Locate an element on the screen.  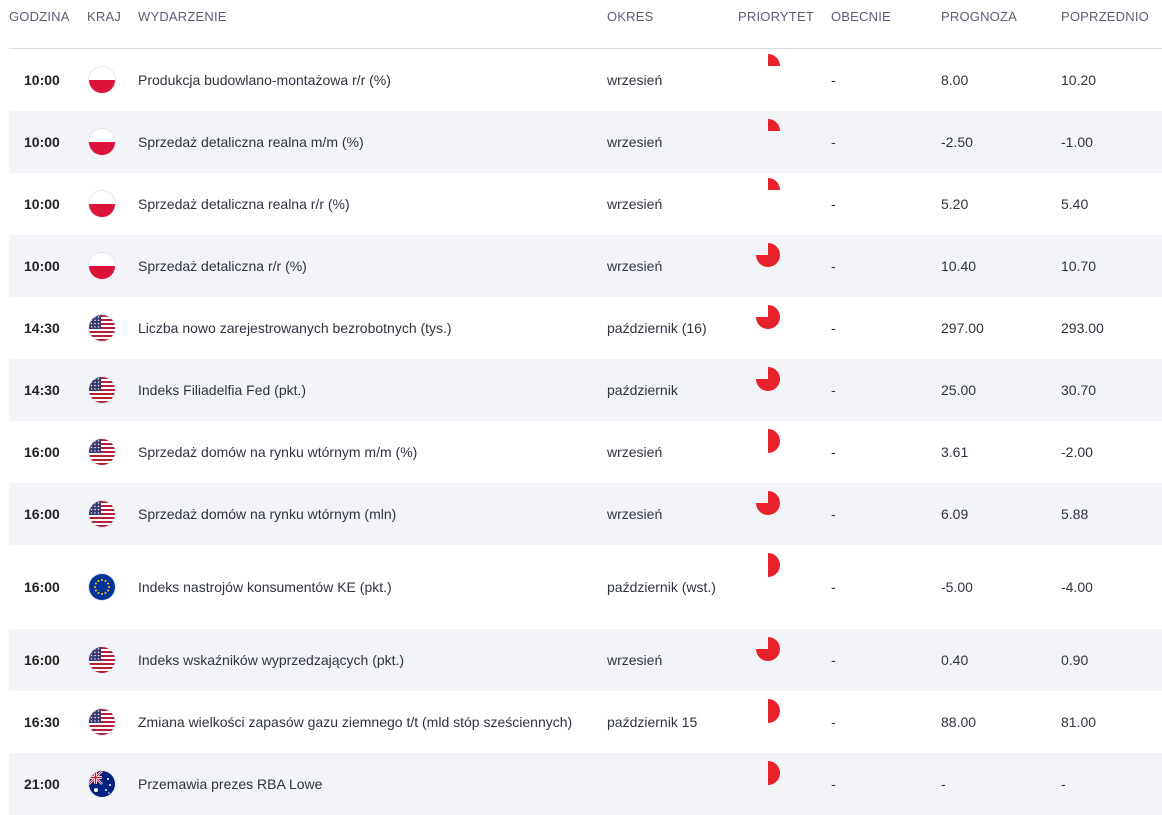
event-name: Przemawia prezes RBA Lowe is located at coordinates (230, 784).